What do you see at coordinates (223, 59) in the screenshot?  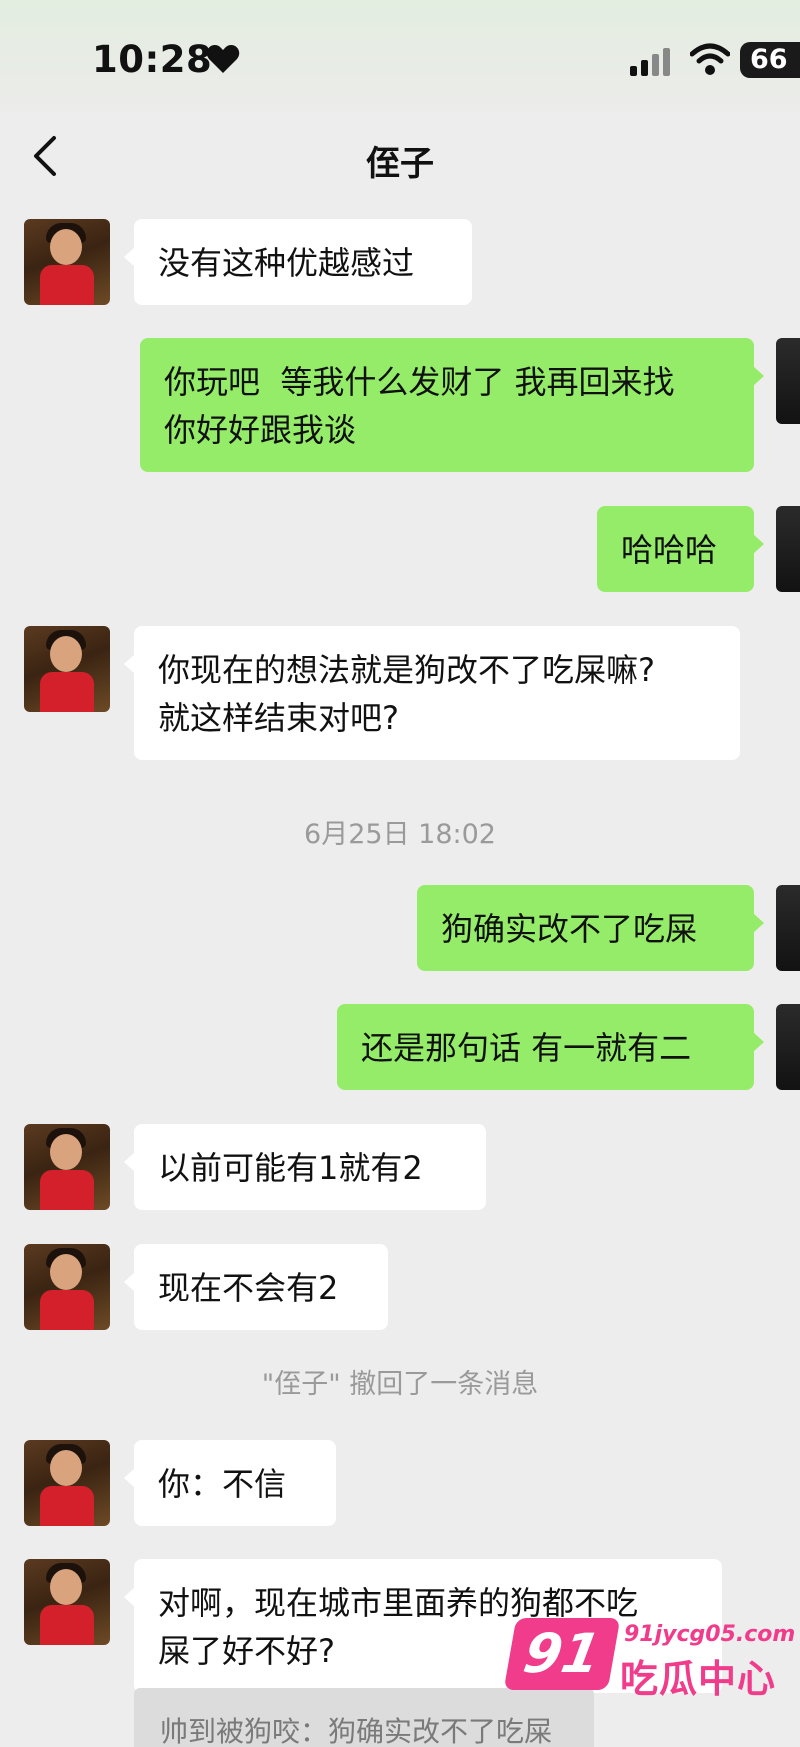 I see `heart-icon` at bounding box center [223, 59].